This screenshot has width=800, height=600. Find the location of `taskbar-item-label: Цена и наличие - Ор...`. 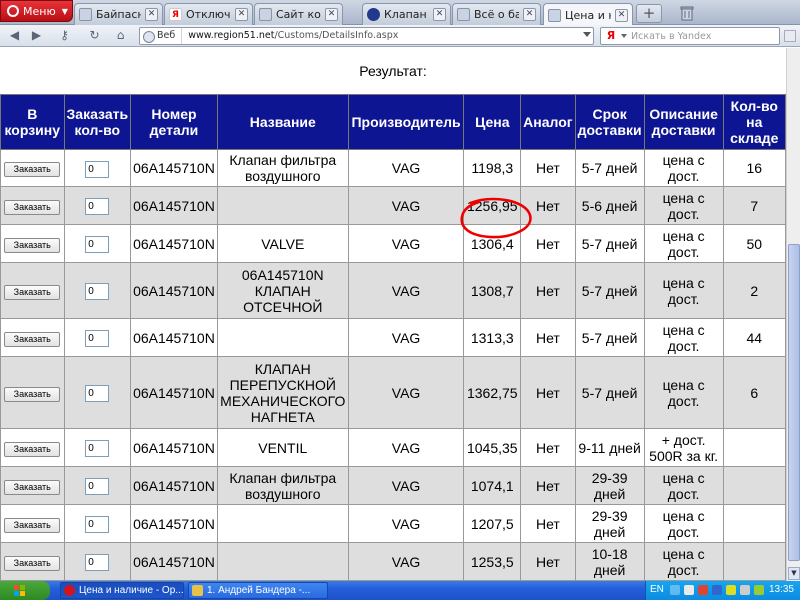

taskbar-item-label: Цена и наличие - Ор... is located at coordinates (131, 590).